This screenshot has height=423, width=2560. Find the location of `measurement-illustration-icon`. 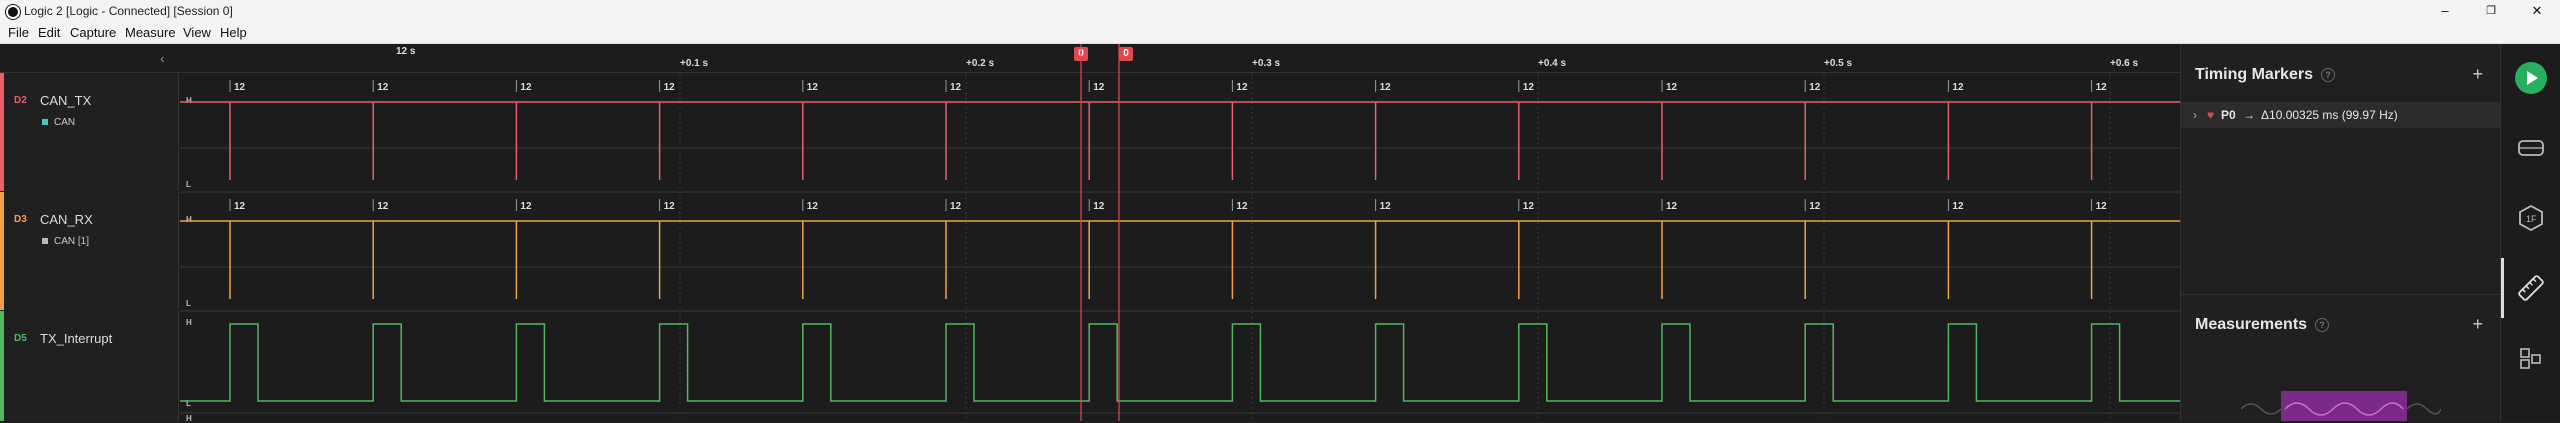

measurement-illustration-icon is located at coordinates (2341, 406).